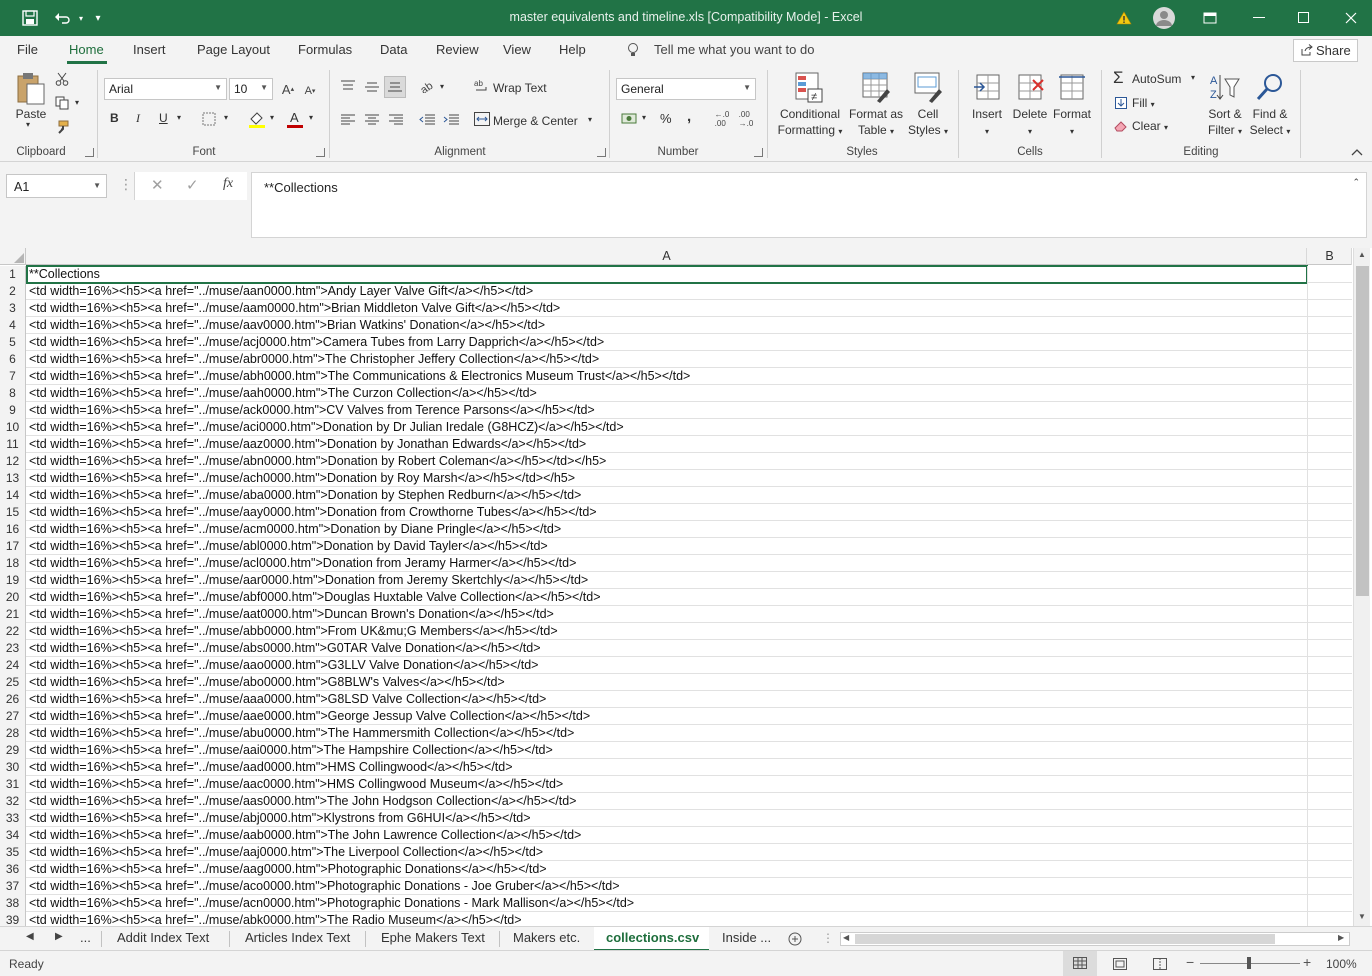  What do you see at coordinates (1341, 964) in the screenshot?
I see `zoom-level: 100%` at bounding box center [1341, 964].